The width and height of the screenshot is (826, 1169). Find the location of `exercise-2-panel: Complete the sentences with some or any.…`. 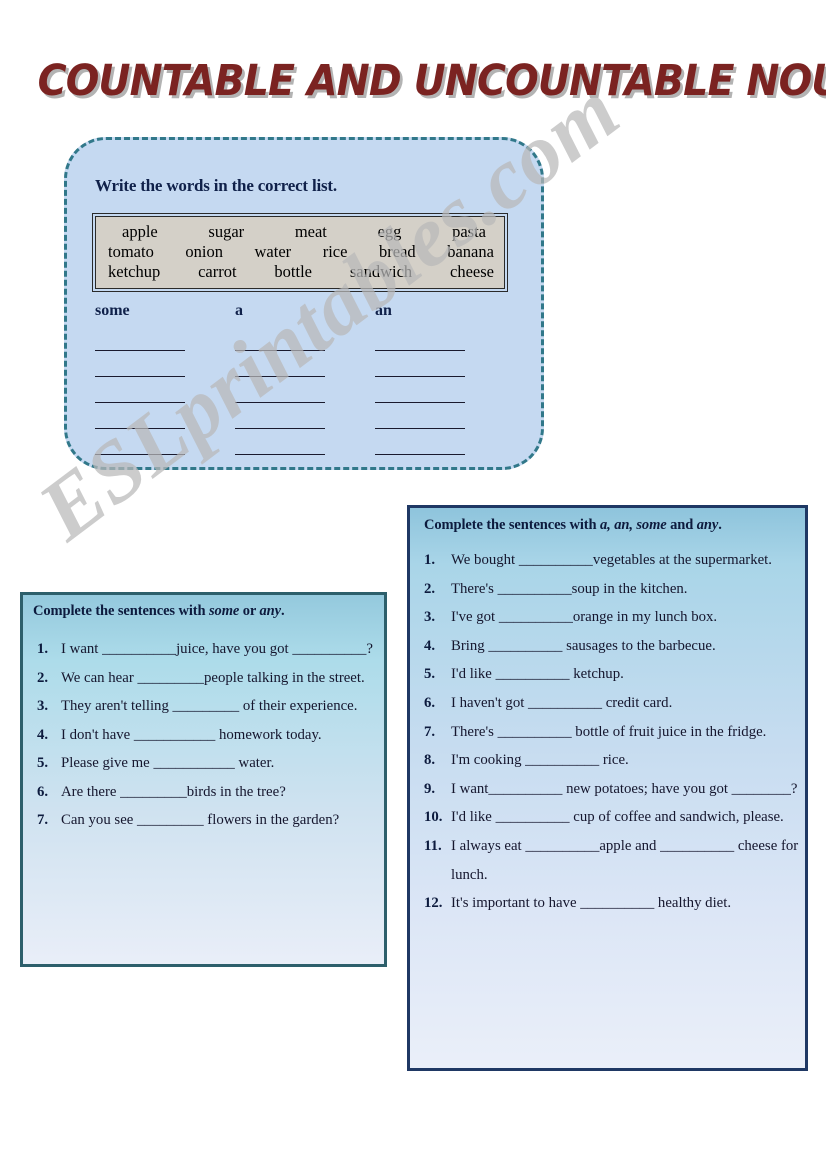

exercise-2-panel: Complete the sentences with some or any.… is located at coordinates (203, 779).